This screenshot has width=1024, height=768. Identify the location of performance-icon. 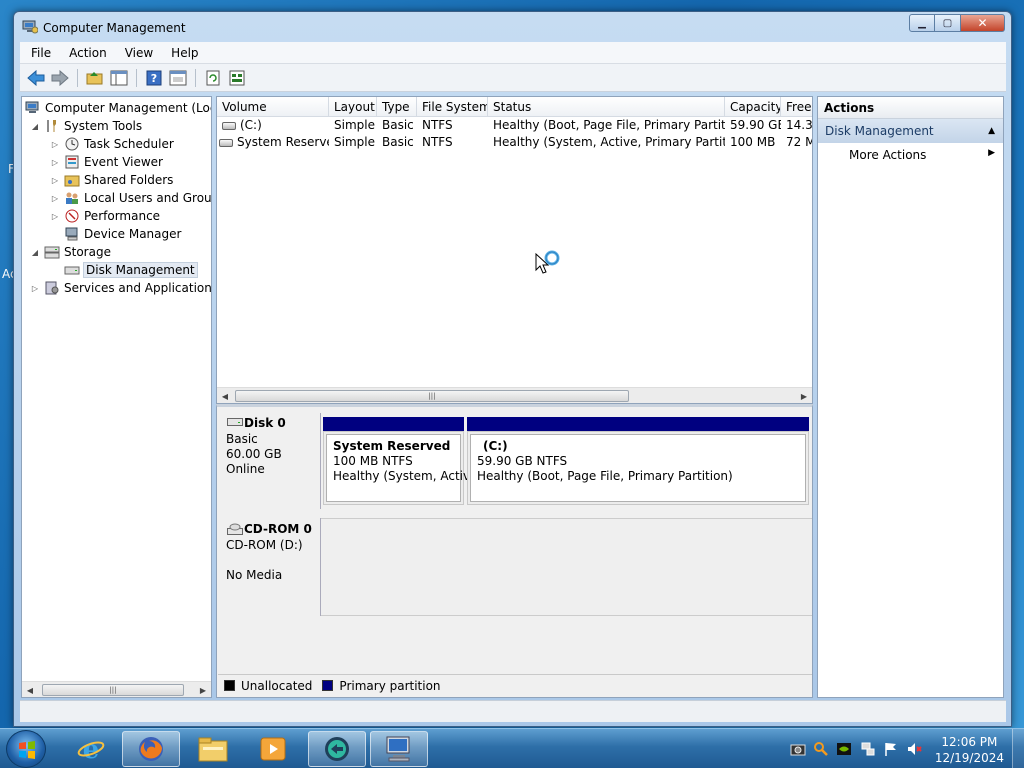
(72, 216).